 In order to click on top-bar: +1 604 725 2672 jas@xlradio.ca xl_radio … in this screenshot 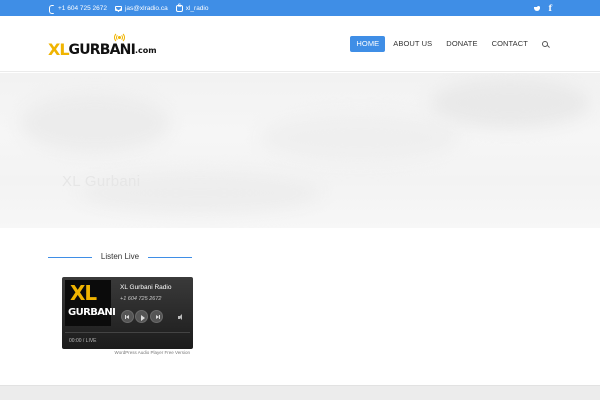, I will do `click(300, 8)`.